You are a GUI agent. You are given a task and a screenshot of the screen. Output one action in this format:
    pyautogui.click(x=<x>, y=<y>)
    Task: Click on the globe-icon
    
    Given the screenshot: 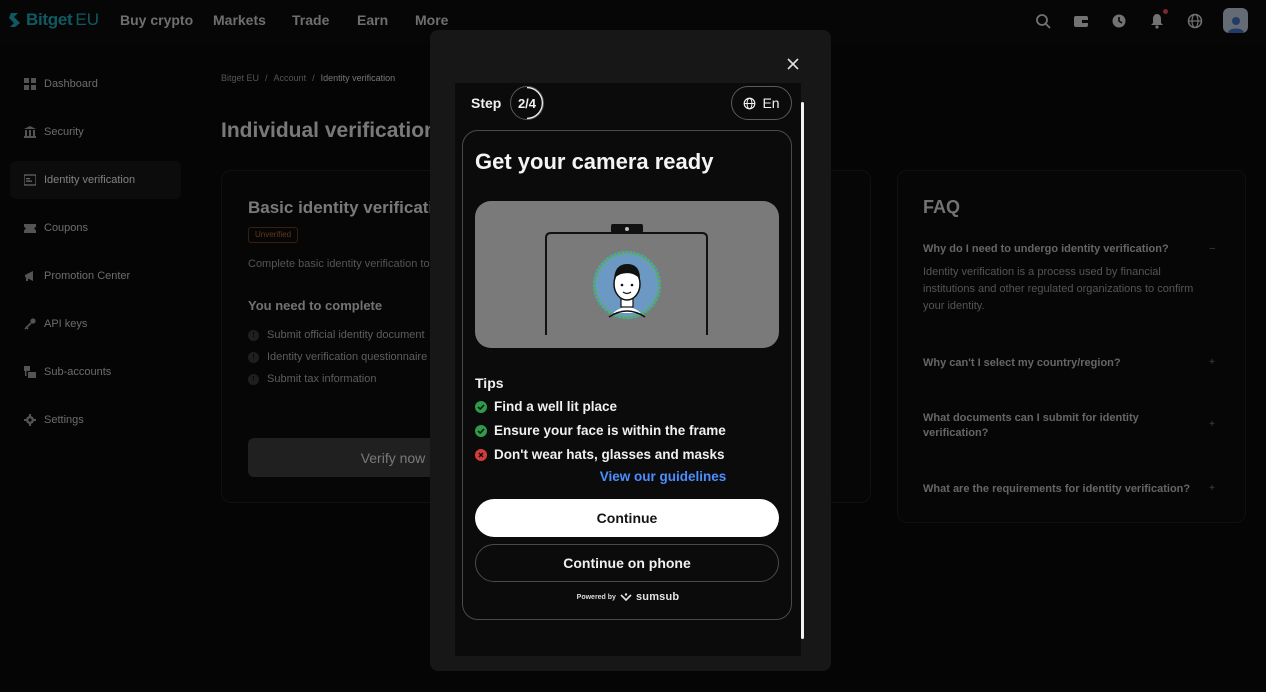 What is the action you would take?
    pyautogui.click(x=750, y=103)
    